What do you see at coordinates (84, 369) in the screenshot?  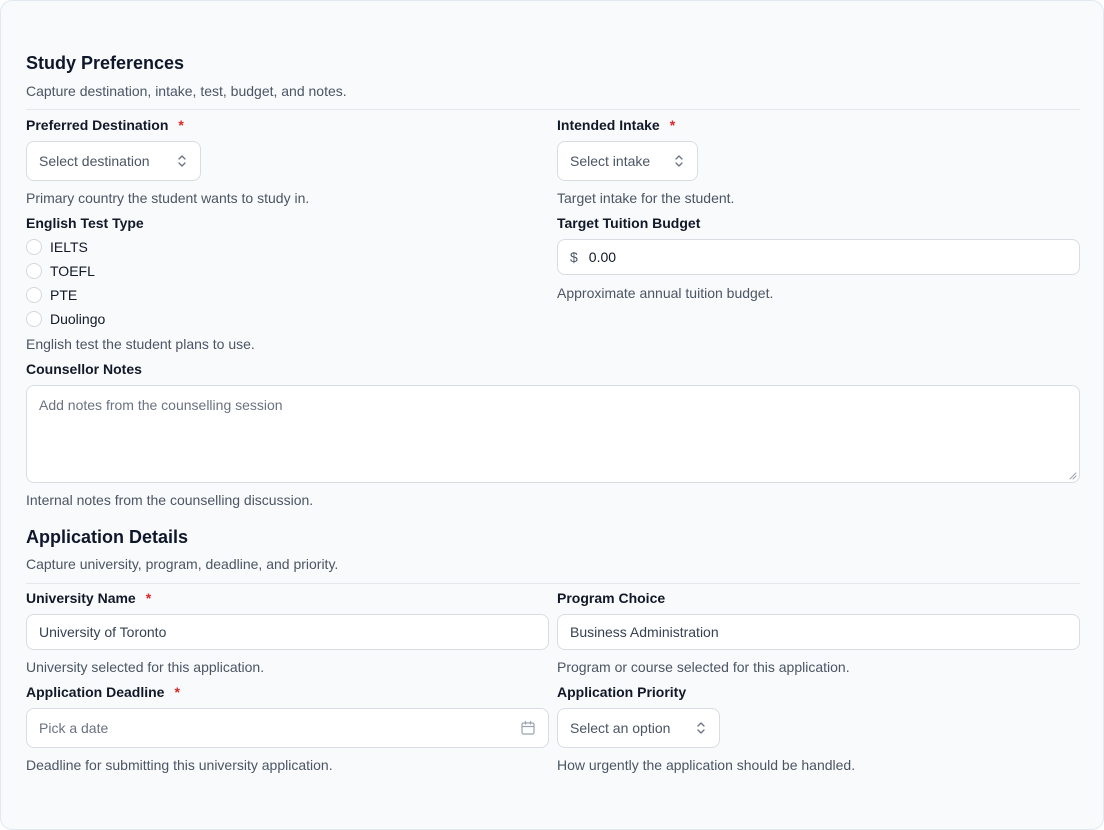 I see `notes-label: Counsellor Notes` at bounding box center [84, 369].